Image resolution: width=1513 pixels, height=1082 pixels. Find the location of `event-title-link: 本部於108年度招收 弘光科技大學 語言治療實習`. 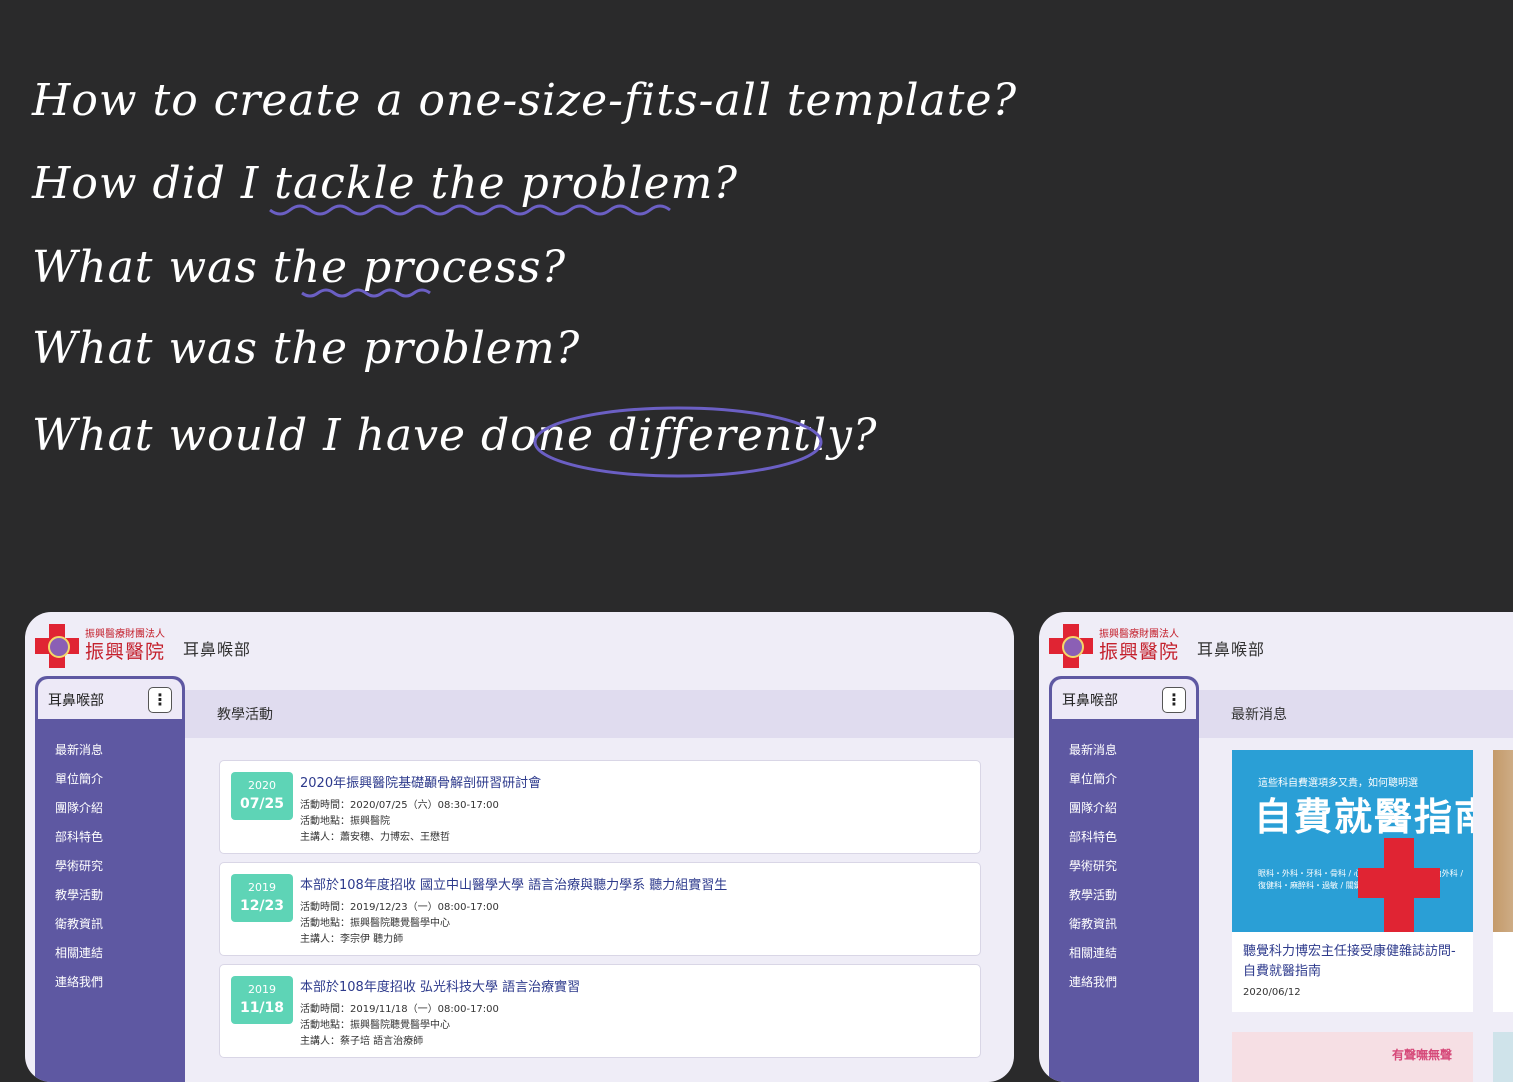

event-title-link: 本部於108年度招收 弘光科技大學 語言治療實習 is located at coordinates (440, 985).